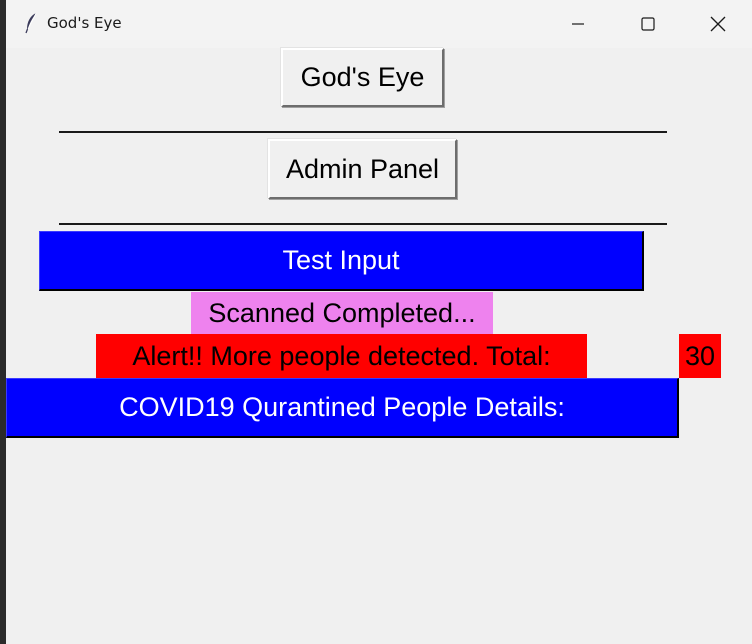 Image resolution: width=752 pixels, height=644 pixels. I want to click on alert-label: Alert!! More people detected. Total:, so click(341, 356).